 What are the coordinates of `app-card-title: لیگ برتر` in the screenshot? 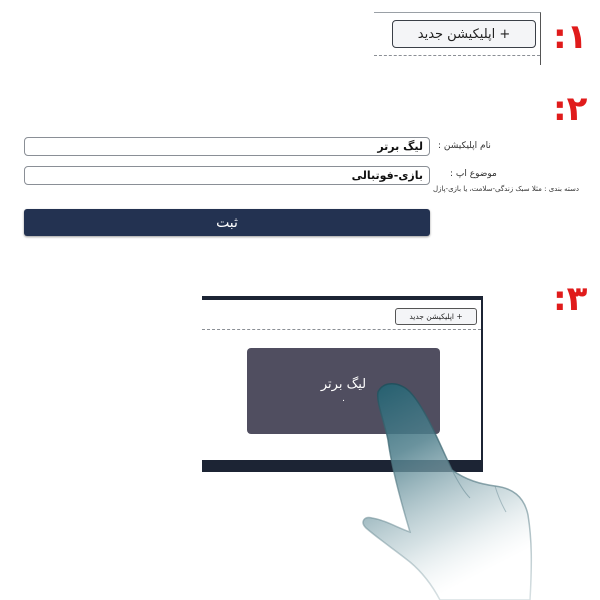 It's located at (343, 384).